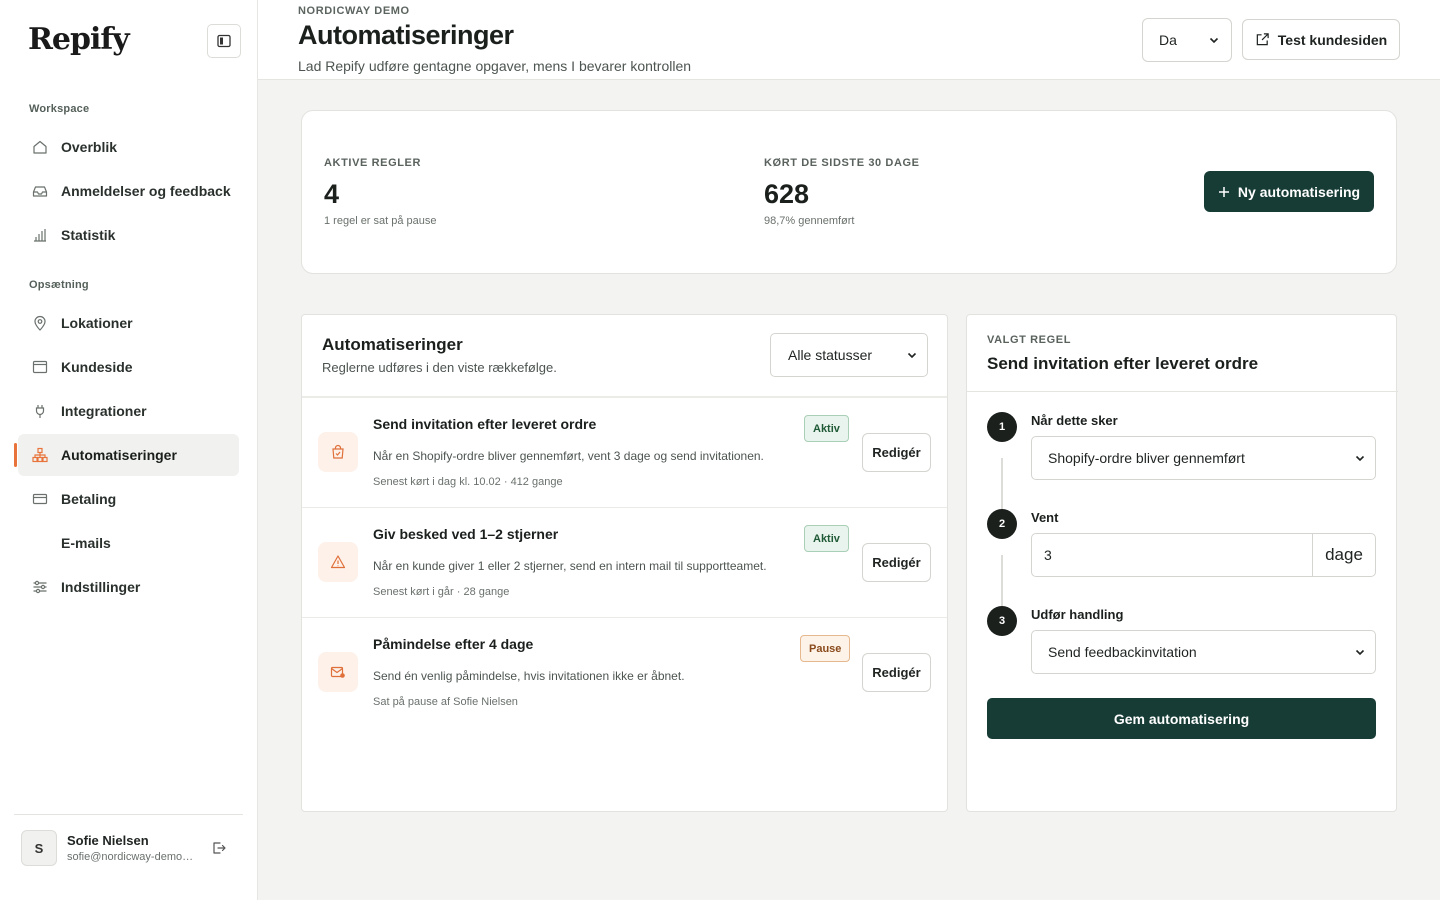 The width and height of the screenshot is (1440, 900). Describe the element at coordinates (1002, 621) in the screenshot. I see `step-number: 3` at that location.